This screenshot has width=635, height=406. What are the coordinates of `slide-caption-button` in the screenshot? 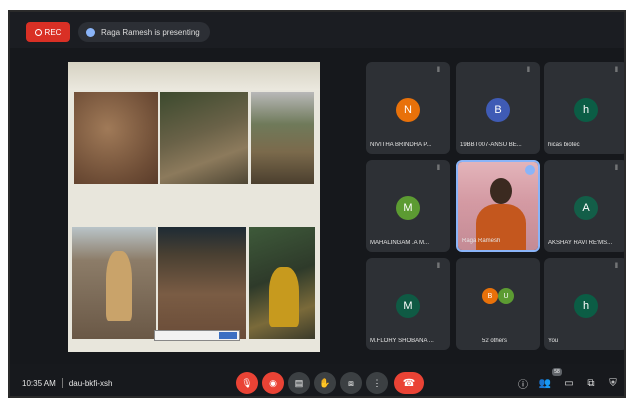 It's located at (228, 335).